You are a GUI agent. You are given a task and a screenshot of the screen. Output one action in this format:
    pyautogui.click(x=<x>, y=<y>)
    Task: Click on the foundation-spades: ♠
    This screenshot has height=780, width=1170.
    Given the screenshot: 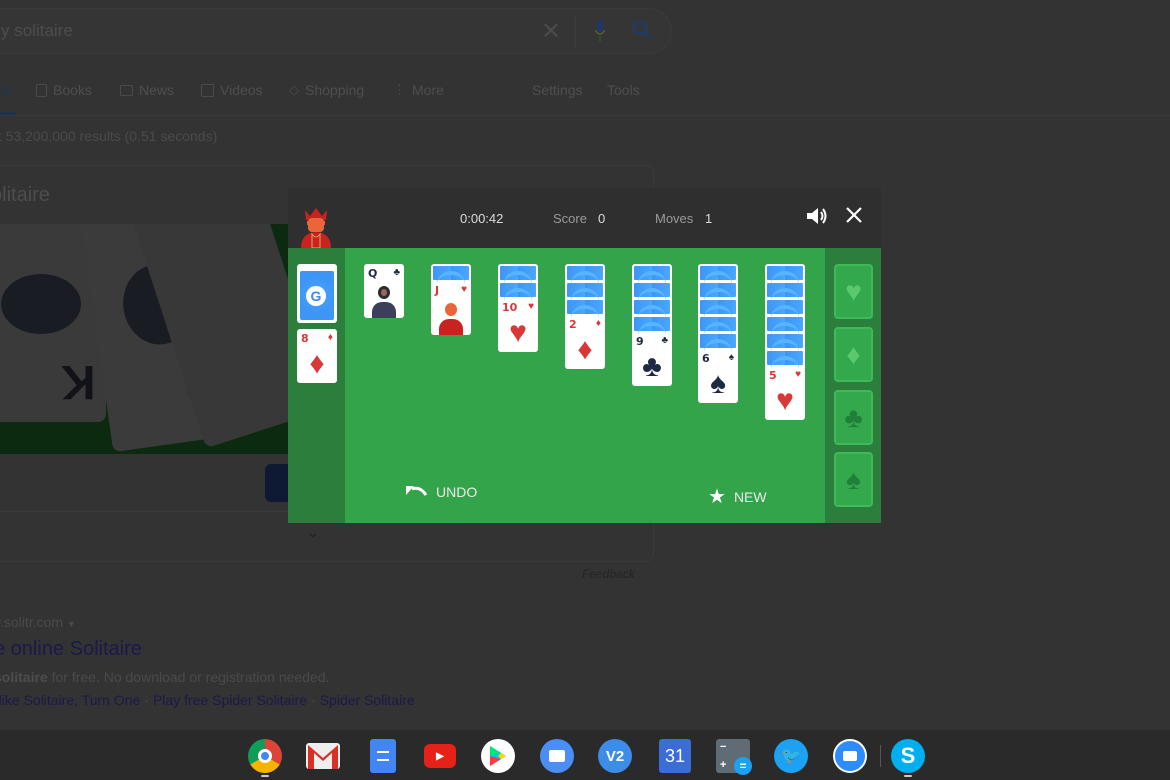 What is the action you would take?
    pyautogui.click(x=853, y=479)
    